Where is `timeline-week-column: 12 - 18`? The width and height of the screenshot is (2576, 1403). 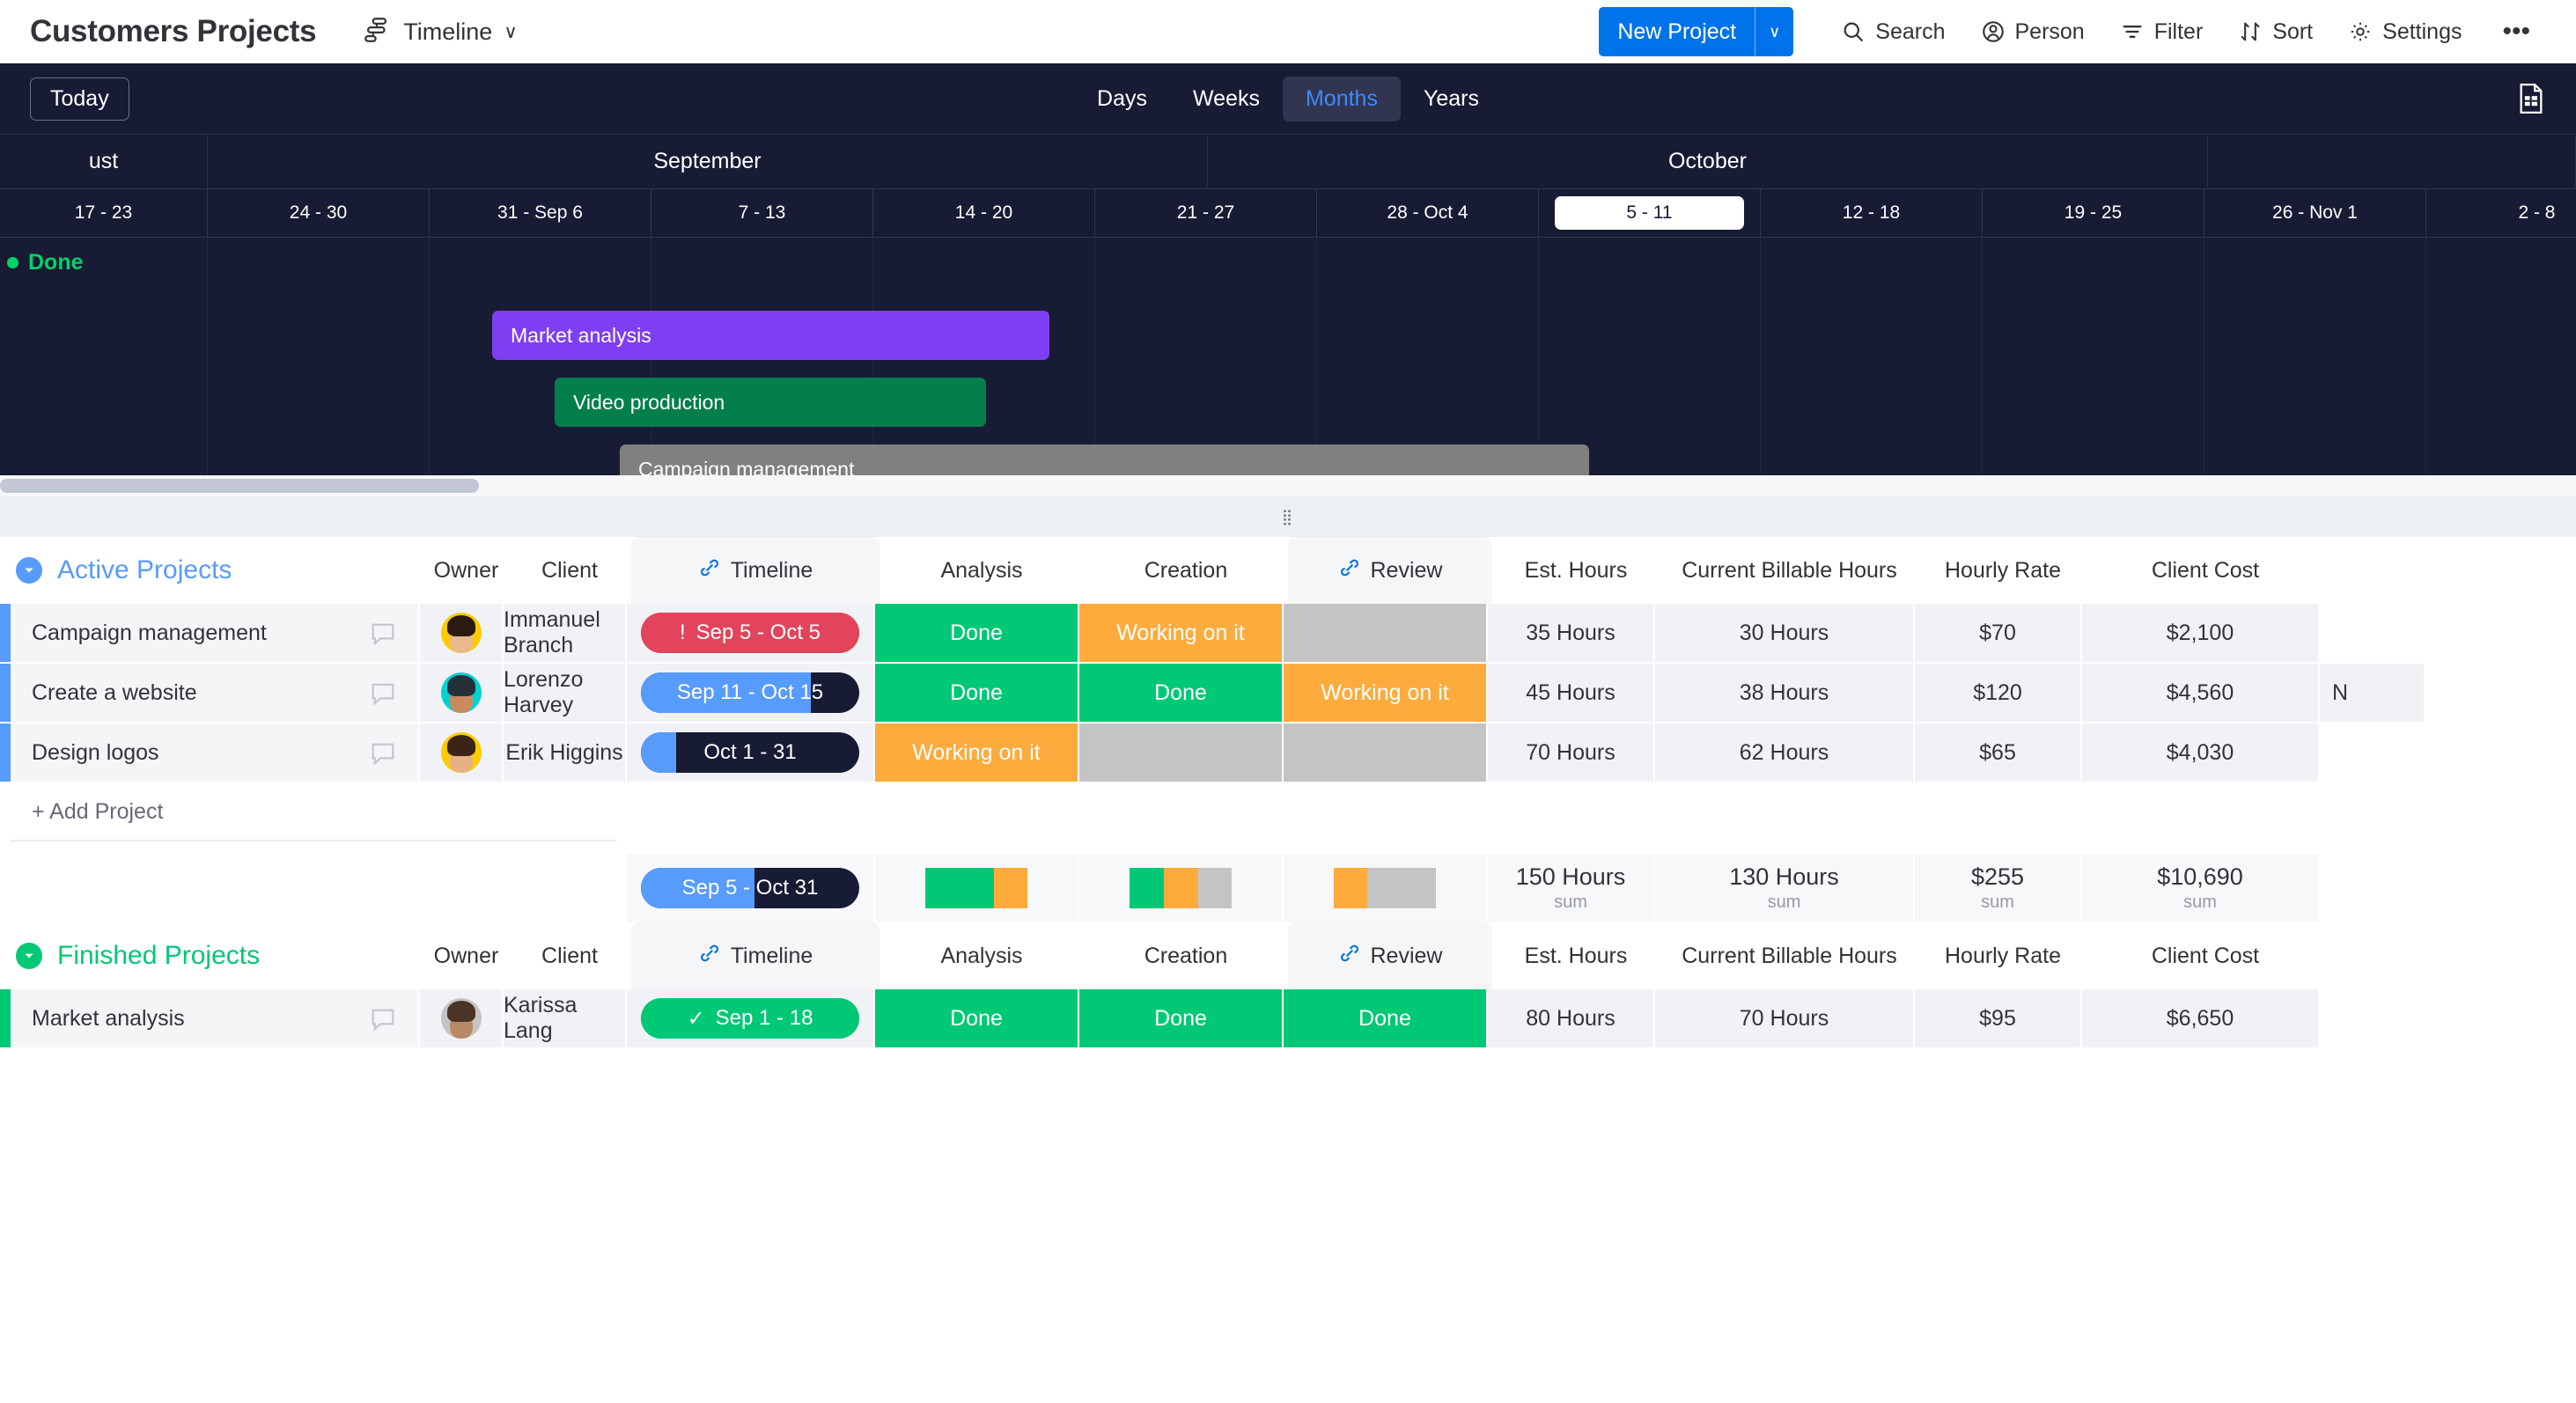
timeline-week-column: 12 - 18 is located at coordinates (1872, 213).